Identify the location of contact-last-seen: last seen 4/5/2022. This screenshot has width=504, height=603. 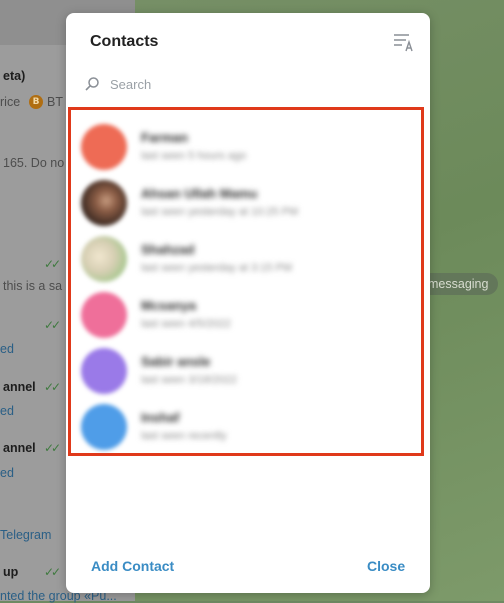
(186, 324).